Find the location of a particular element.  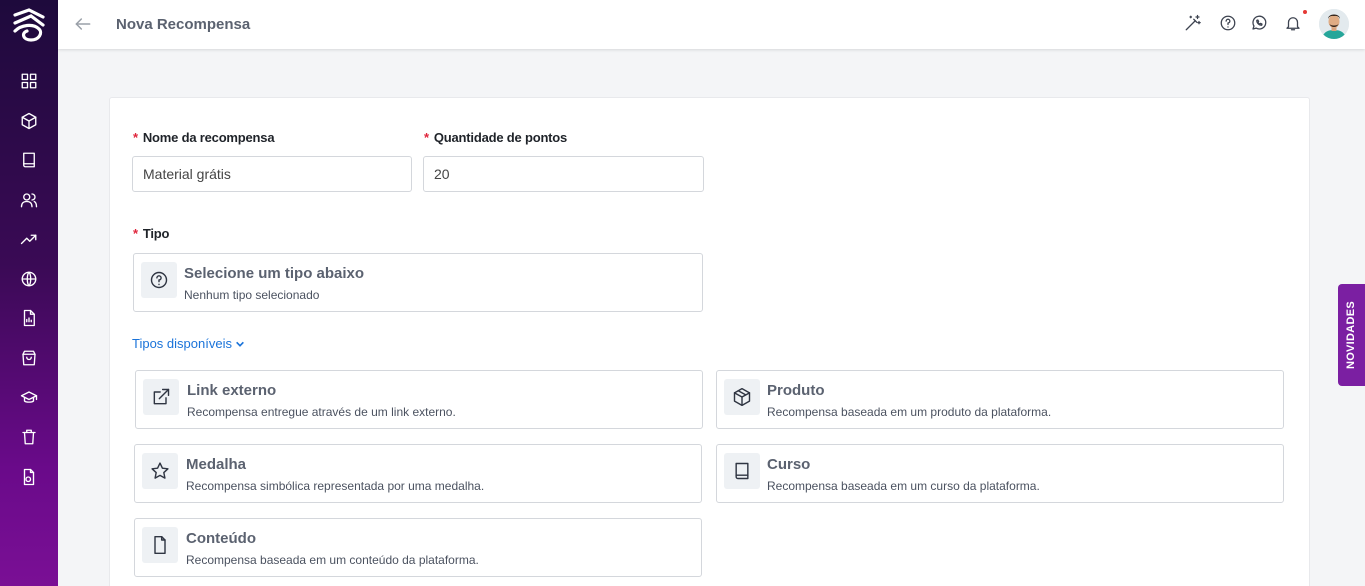

novidades-label: NOVIDADES is located at coordinates (1351, 335).